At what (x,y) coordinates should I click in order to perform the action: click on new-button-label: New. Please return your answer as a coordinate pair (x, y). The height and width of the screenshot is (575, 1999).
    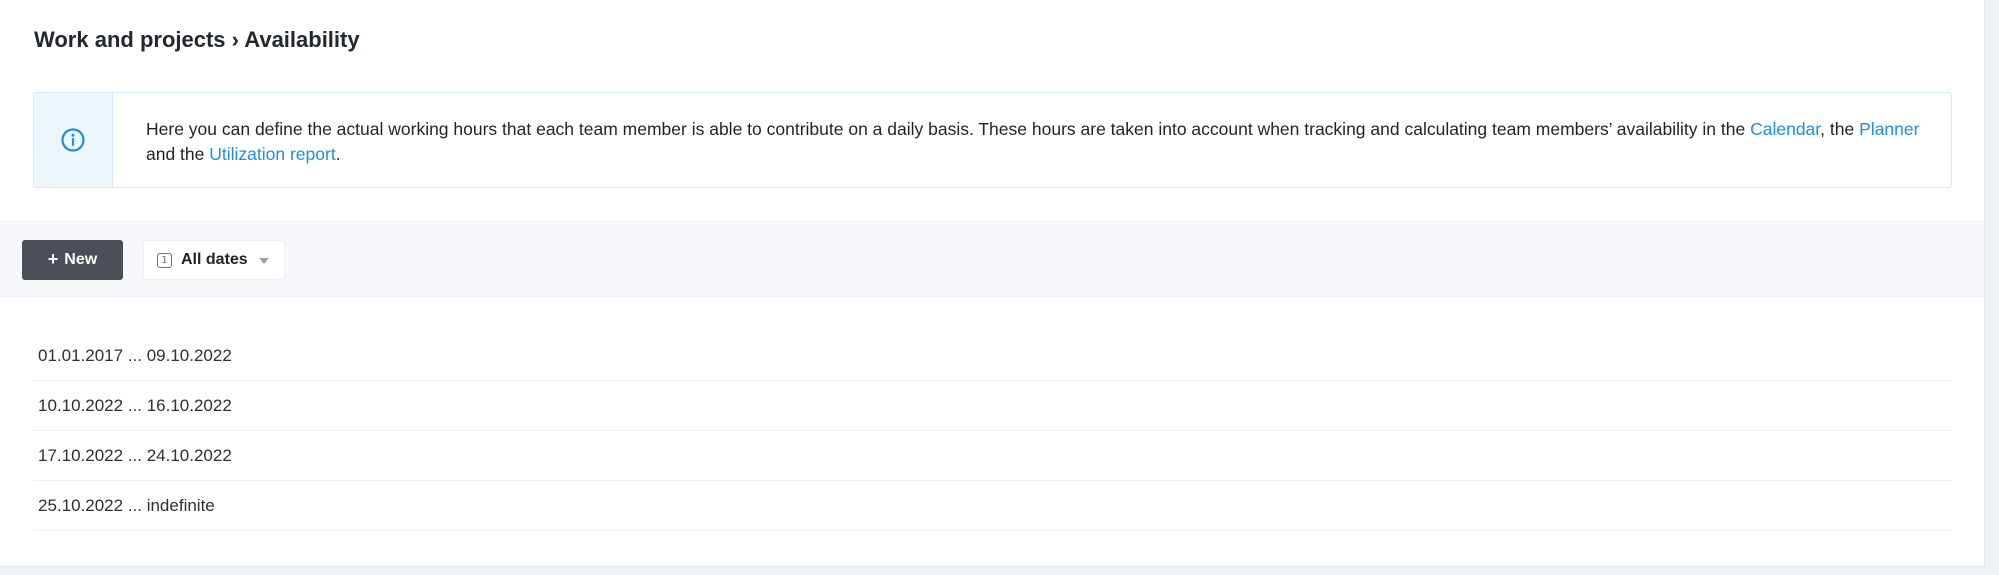
    Looking at the image, I should click on (81, 259).